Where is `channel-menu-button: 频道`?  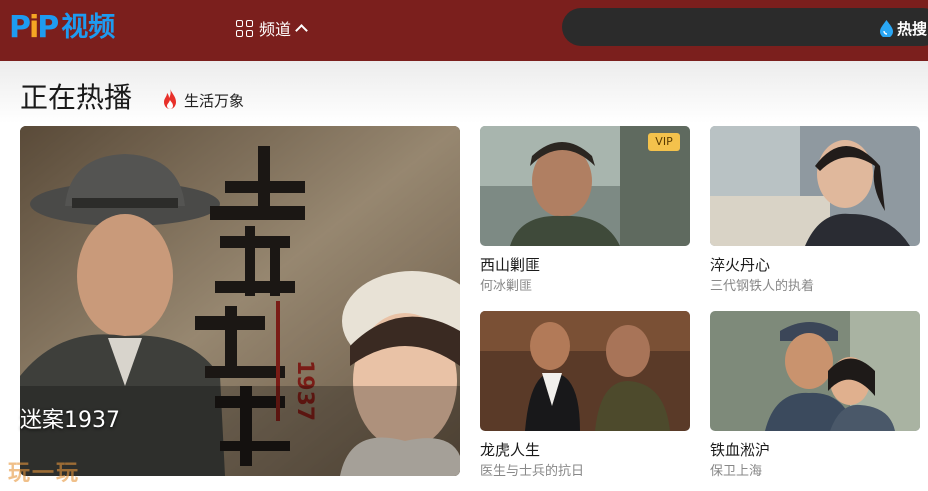 channel-menu-button: 频道 is located at coordinates (272, 28).